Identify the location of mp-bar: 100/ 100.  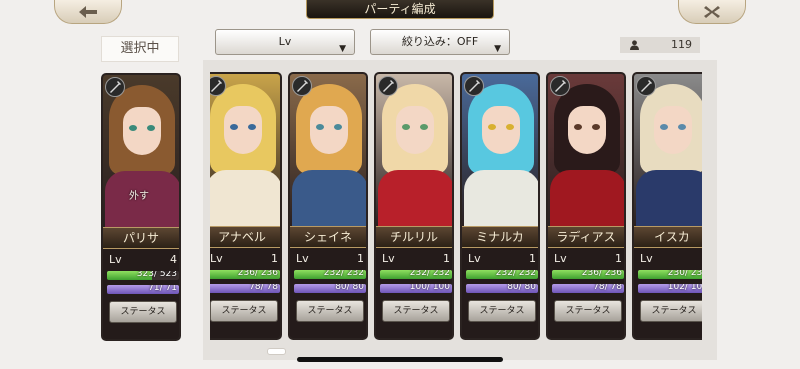
(416, 288).